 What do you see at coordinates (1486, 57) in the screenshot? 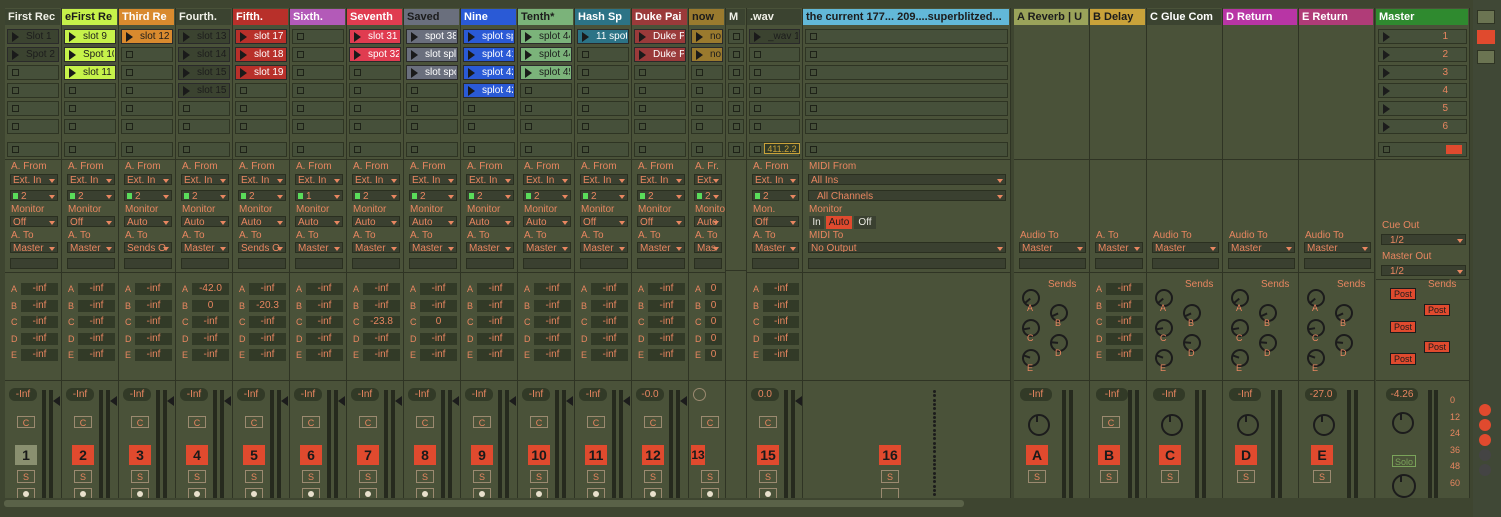
I see `sends-toggle-icon` at bounding box center [1486, 57].